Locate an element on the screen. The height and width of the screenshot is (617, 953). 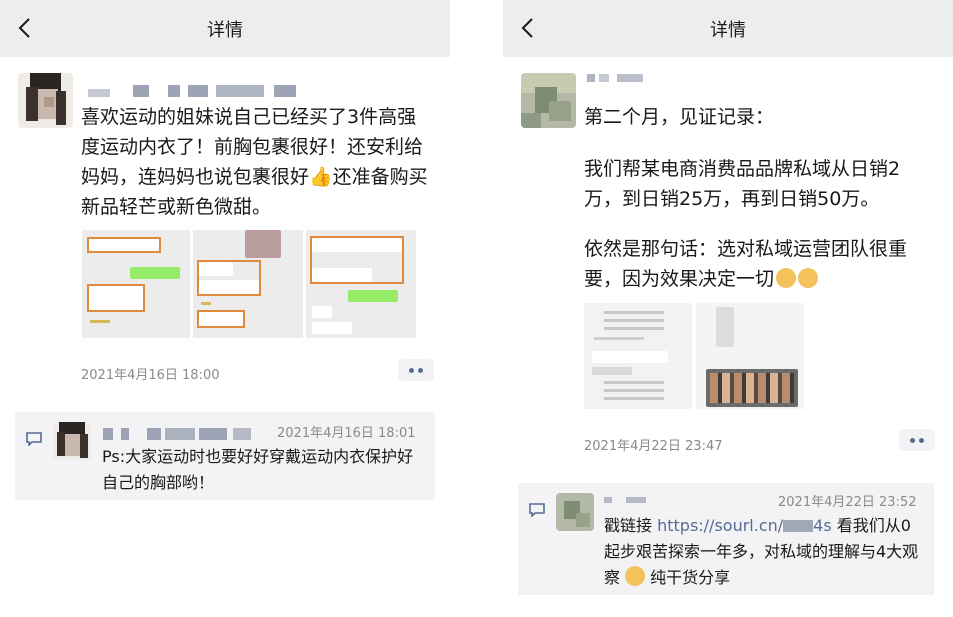
post-paragraph-2: 我们帮某电商消费品品牌私域从日销2万，到日销25万，再到日销50万。 is located at coordinates (742, 184).